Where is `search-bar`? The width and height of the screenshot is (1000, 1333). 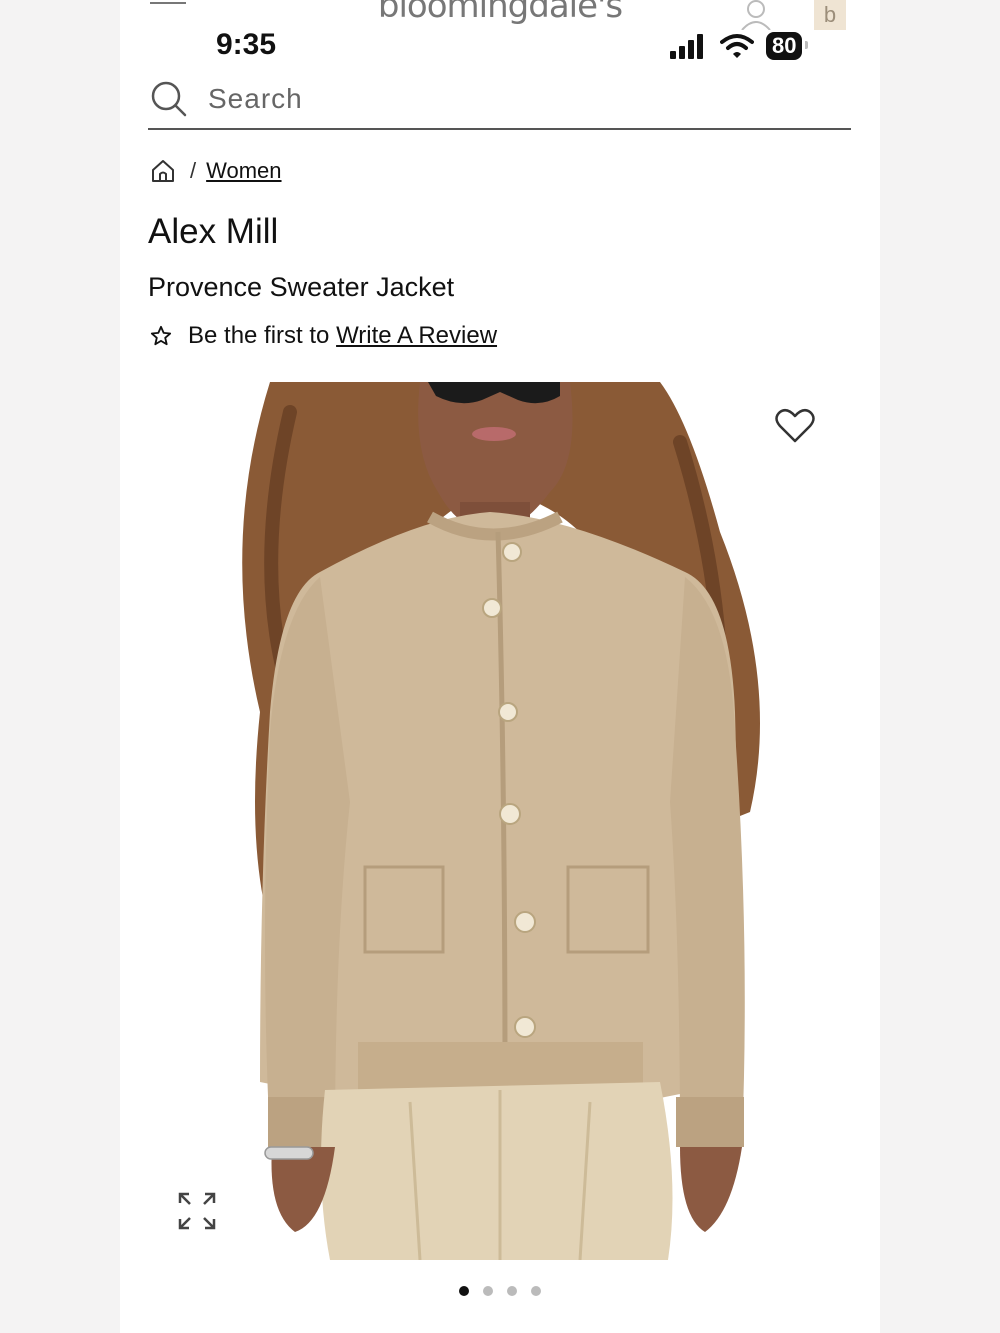 search-bar is located at coordinates (499, 100).